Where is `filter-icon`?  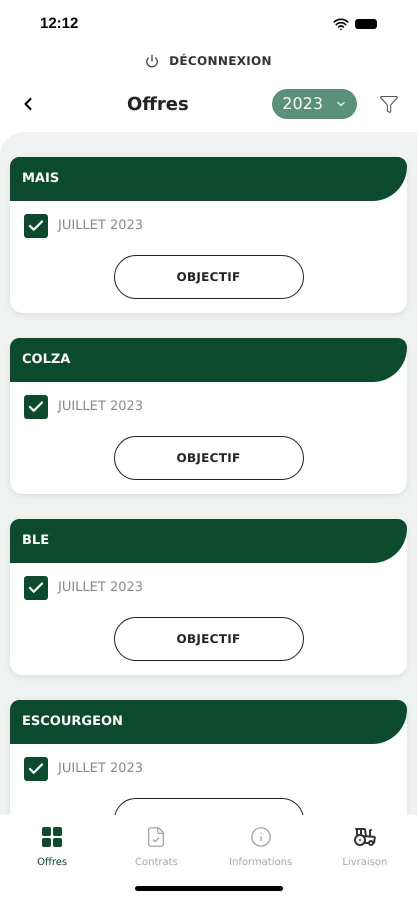 filter-icon is located at coordinates (389, 104).